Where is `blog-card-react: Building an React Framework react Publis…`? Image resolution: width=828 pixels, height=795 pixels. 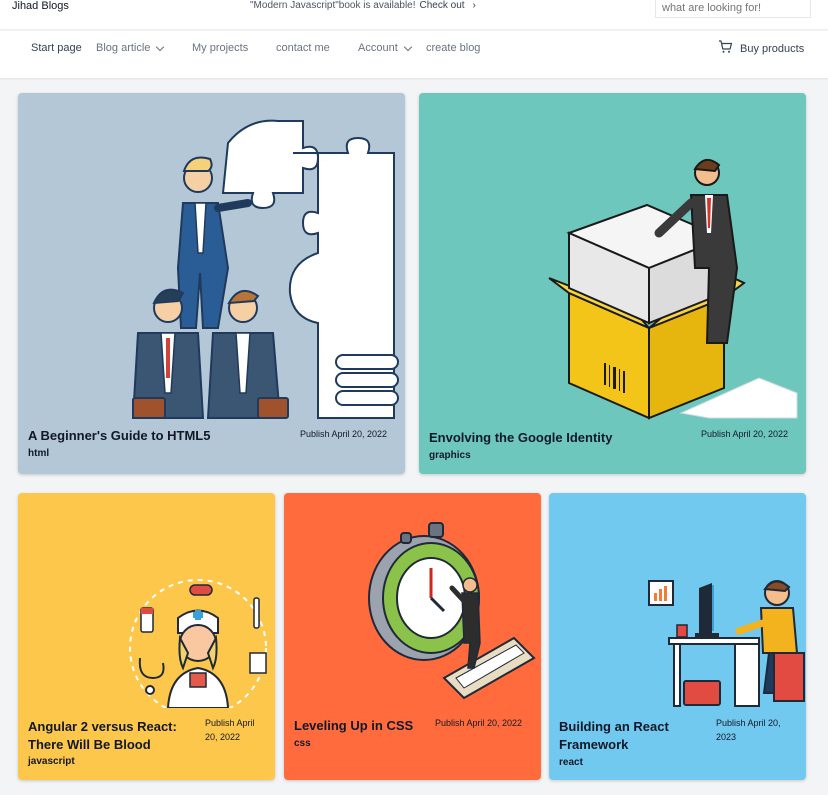 blog-card-react: Building an React Framework react Publis… is located at coordinates (677, 636).